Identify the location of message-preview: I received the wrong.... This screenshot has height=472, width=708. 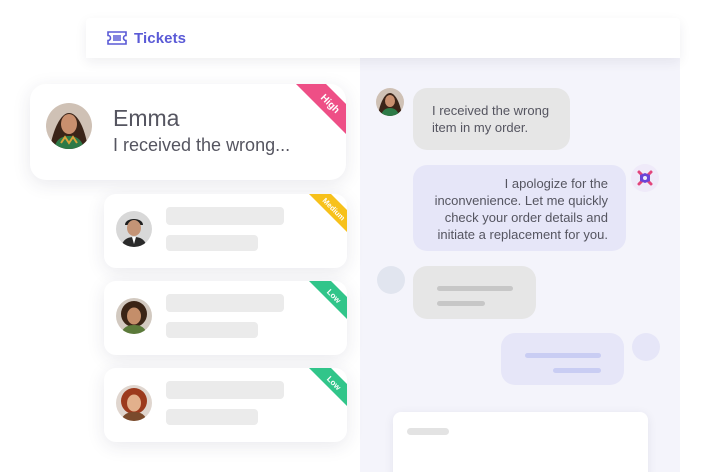
(202, 145).